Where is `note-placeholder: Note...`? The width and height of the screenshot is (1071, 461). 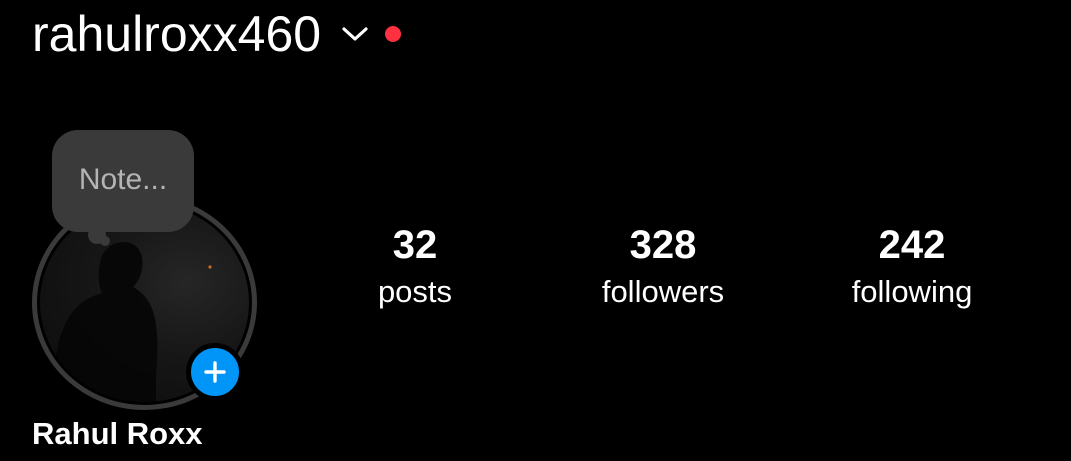
note-placeholder: Note... is located at coordinates (123, 179).